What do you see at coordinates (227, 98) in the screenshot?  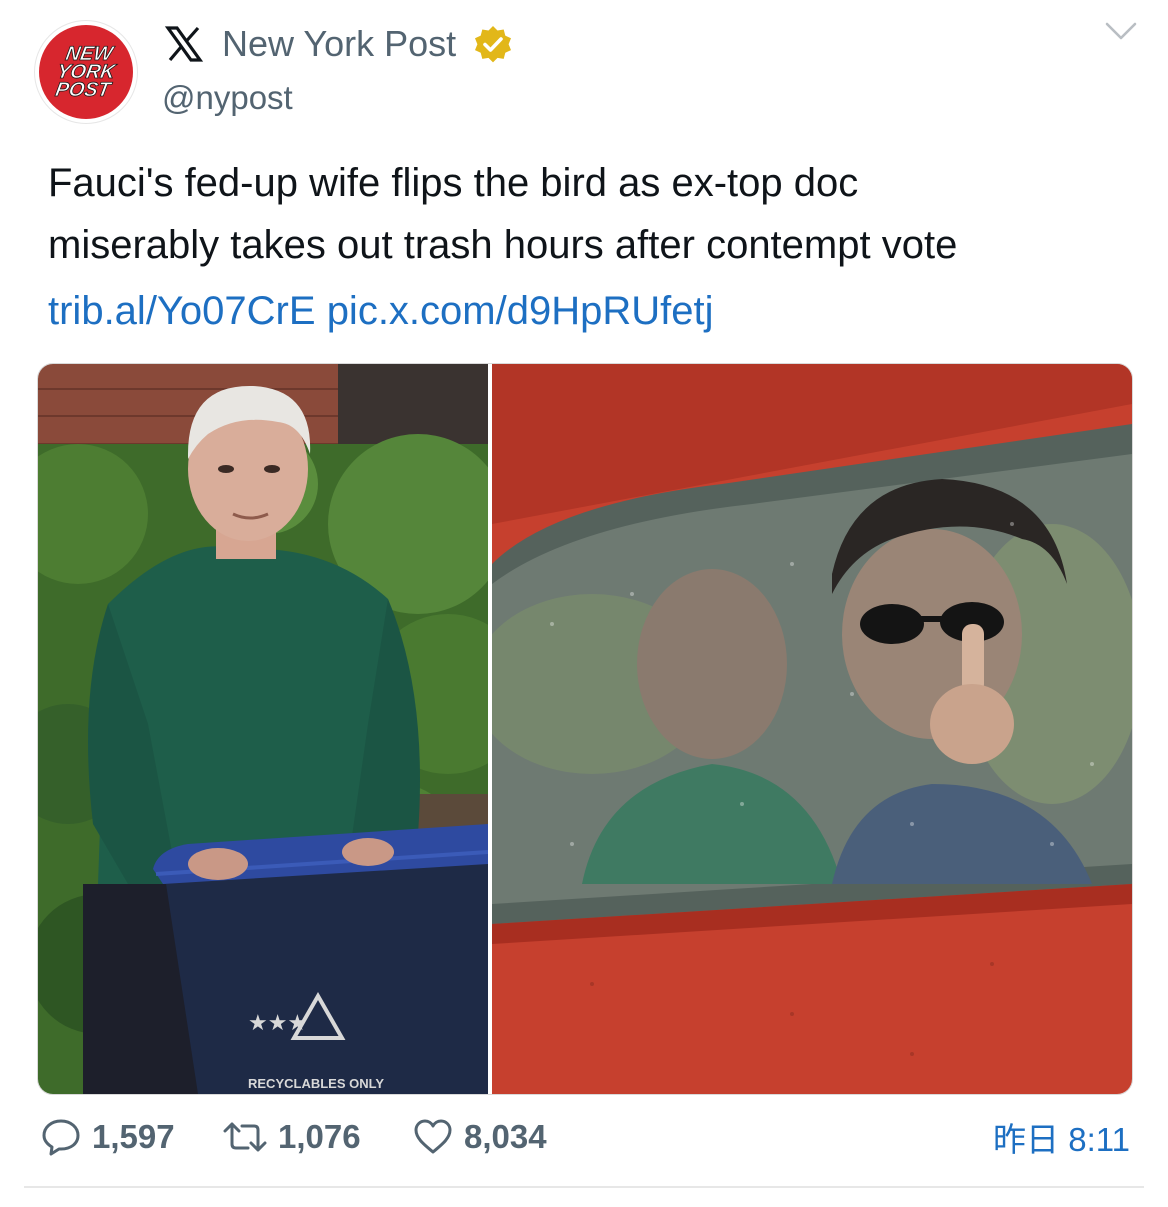 I see `author-handle: @nypost` at bounding box center [227, 98].